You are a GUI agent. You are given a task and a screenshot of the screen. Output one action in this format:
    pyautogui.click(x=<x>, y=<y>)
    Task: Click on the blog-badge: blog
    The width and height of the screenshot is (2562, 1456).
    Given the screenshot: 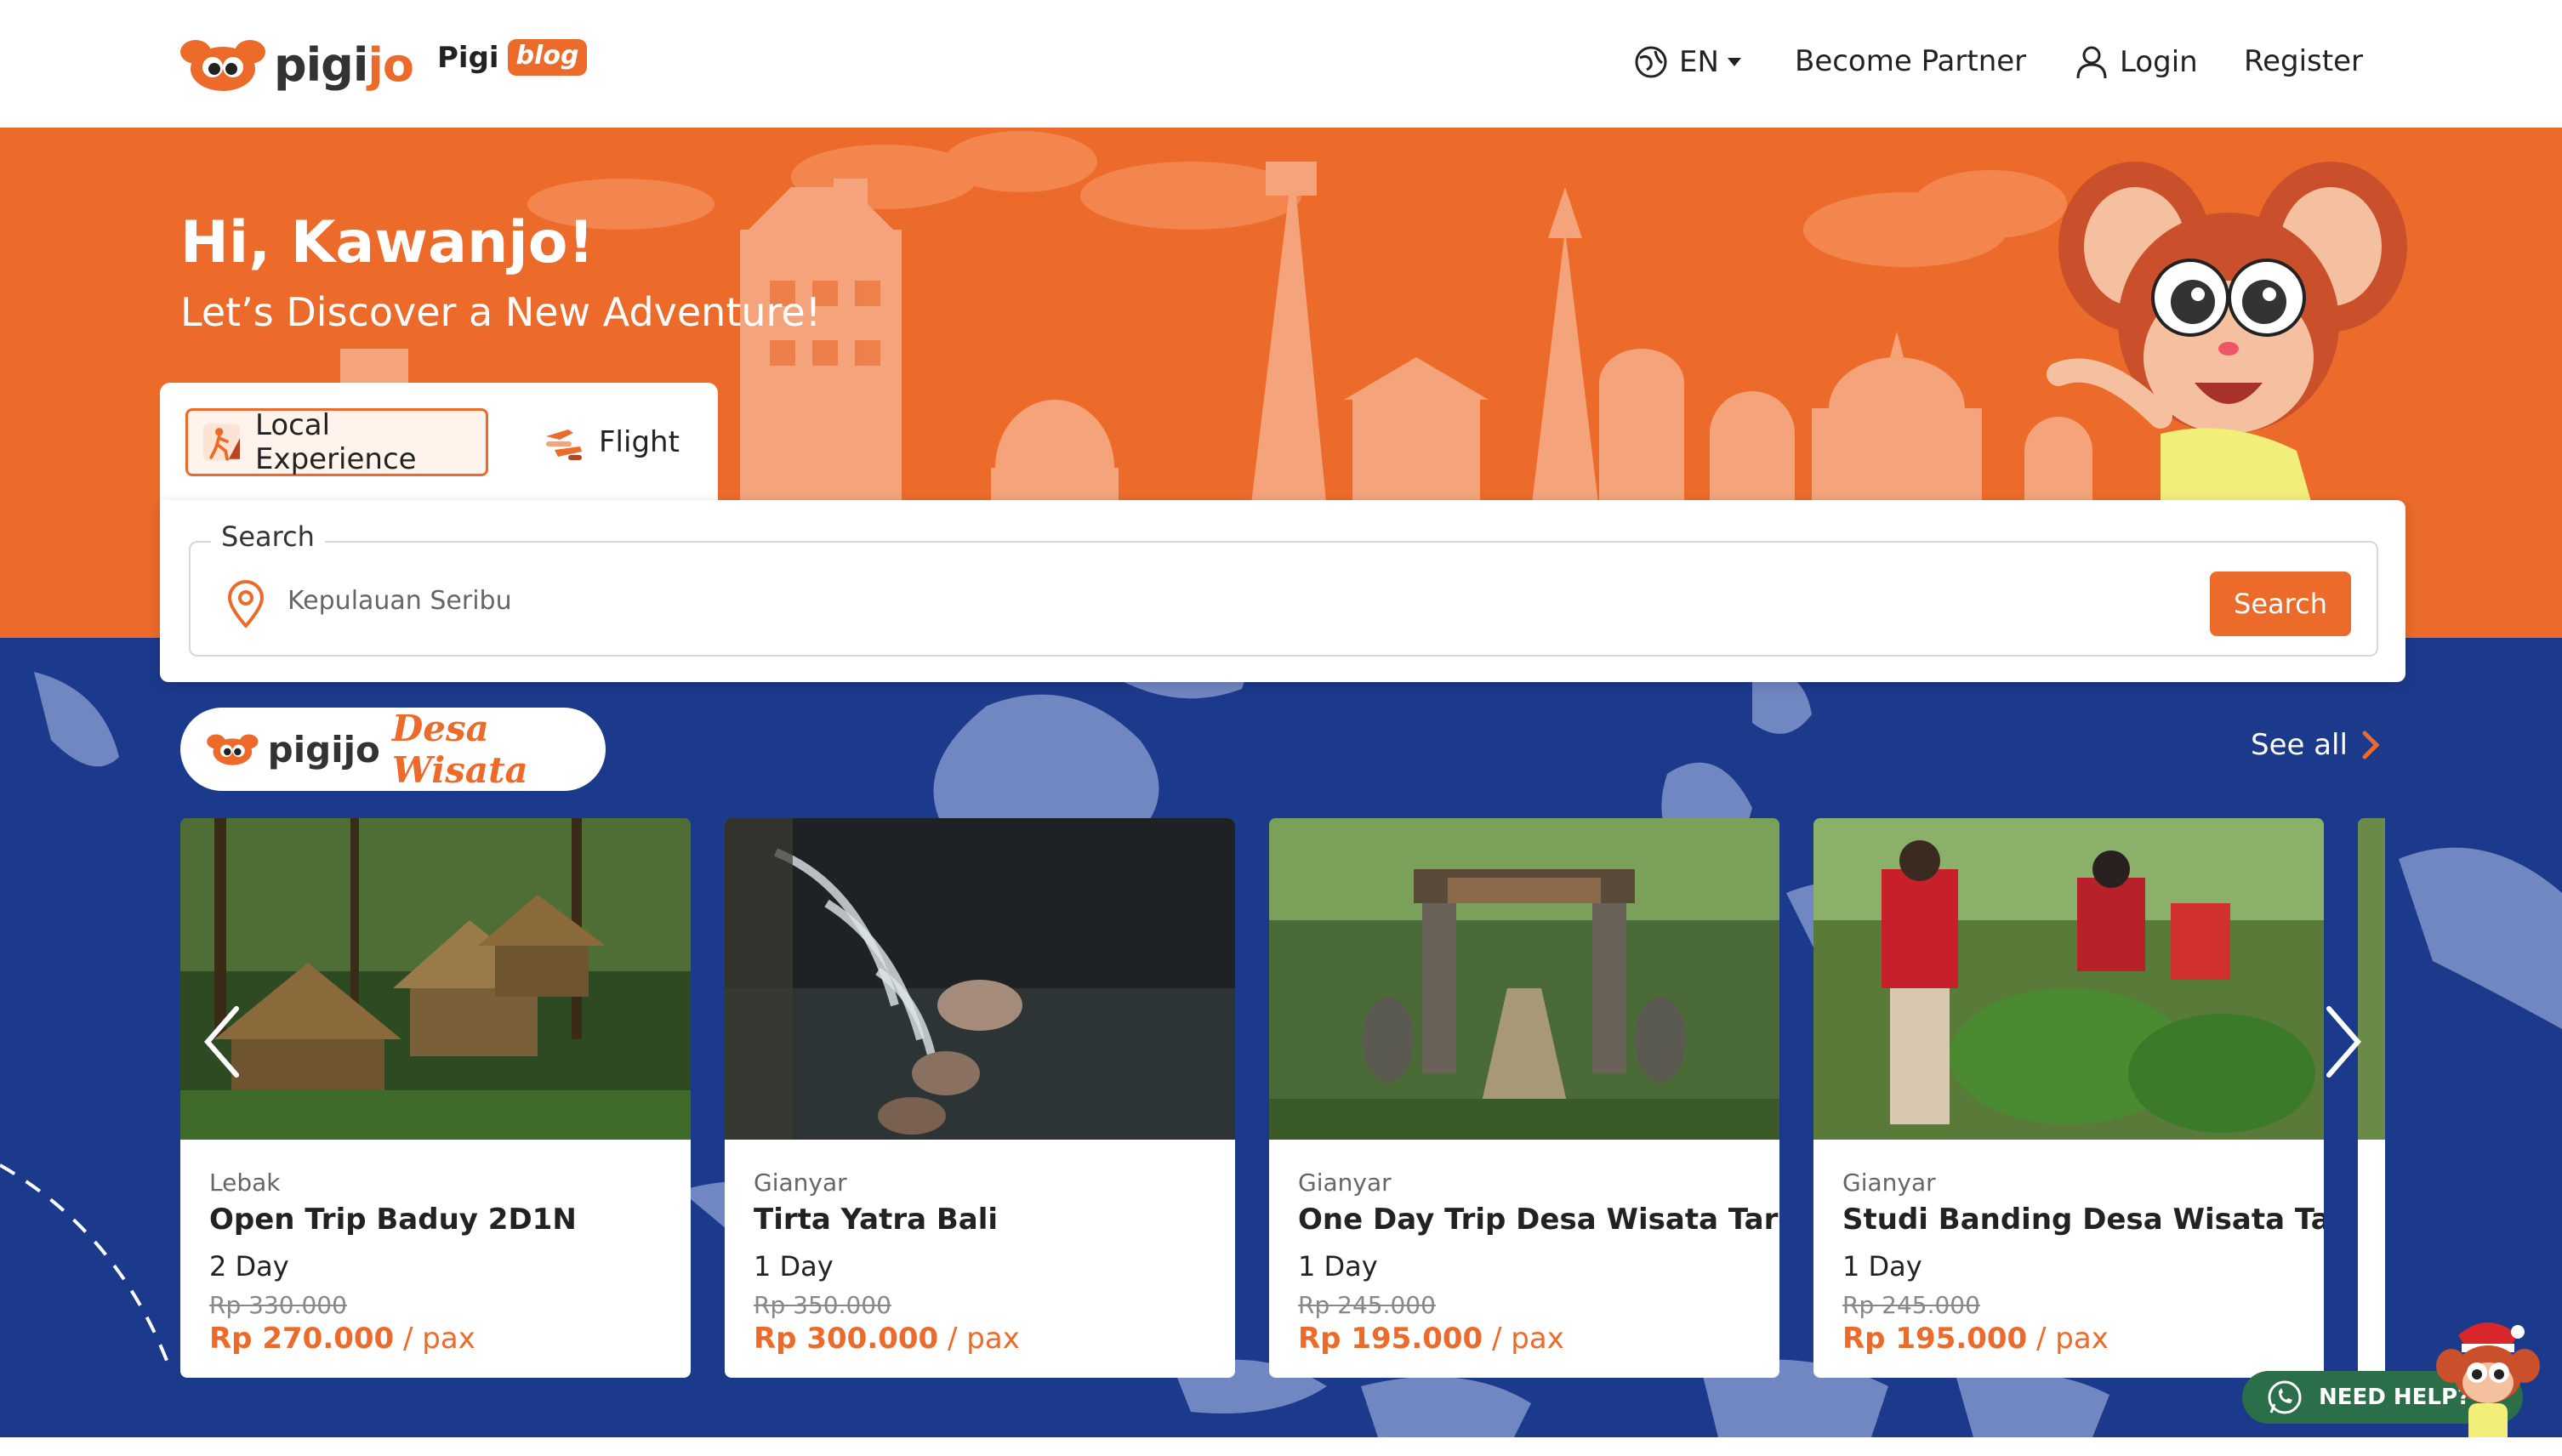 What is the action you would take?
    pyautogui.click(x=547, y=58)
    